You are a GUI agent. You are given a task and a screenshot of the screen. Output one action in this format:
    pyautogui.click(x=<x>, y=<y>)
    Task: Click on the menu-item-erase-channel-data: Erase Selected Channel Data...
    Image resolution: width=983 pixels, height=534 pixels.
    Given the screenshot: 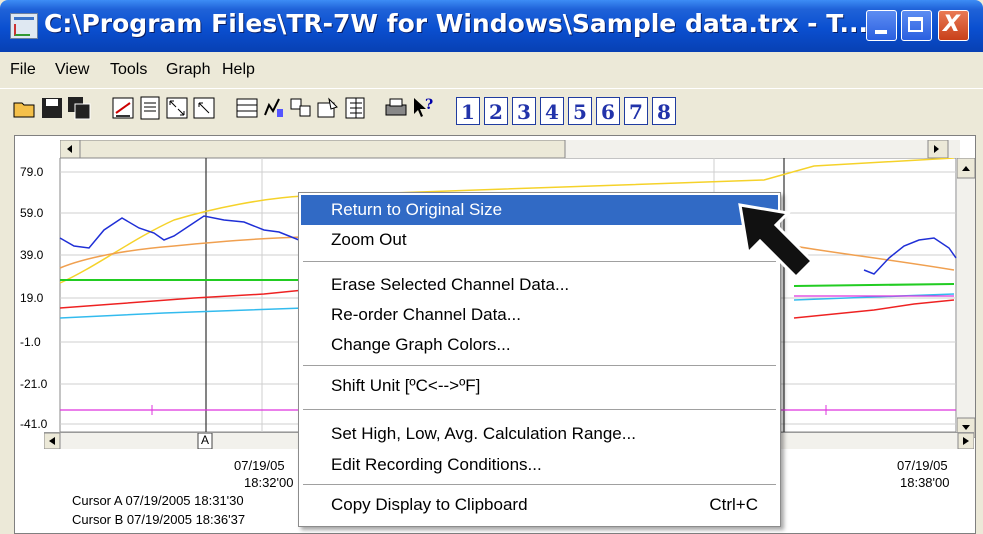 What is the action you would take?
    pyautogui.click(x=539, y=285)
    